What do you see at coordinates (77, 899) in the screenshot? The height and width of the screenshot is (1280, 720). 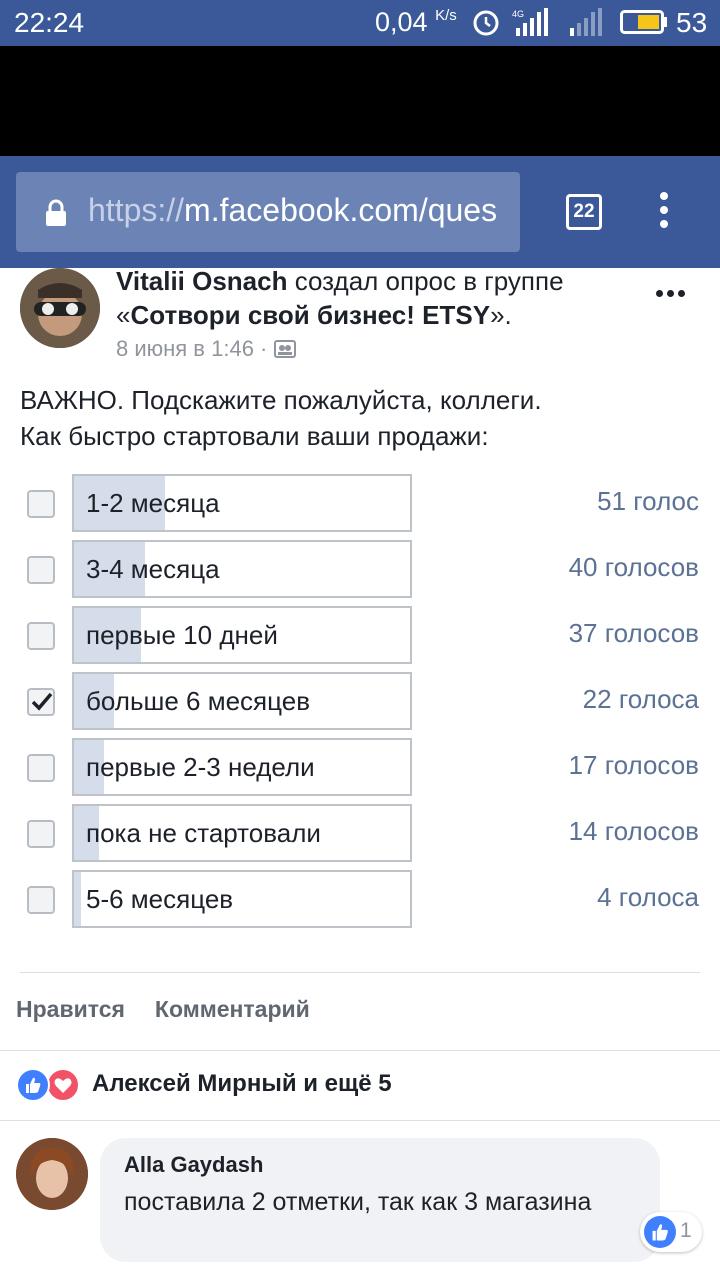 I see `poll-result-fill` at bounding box center [77, 899].